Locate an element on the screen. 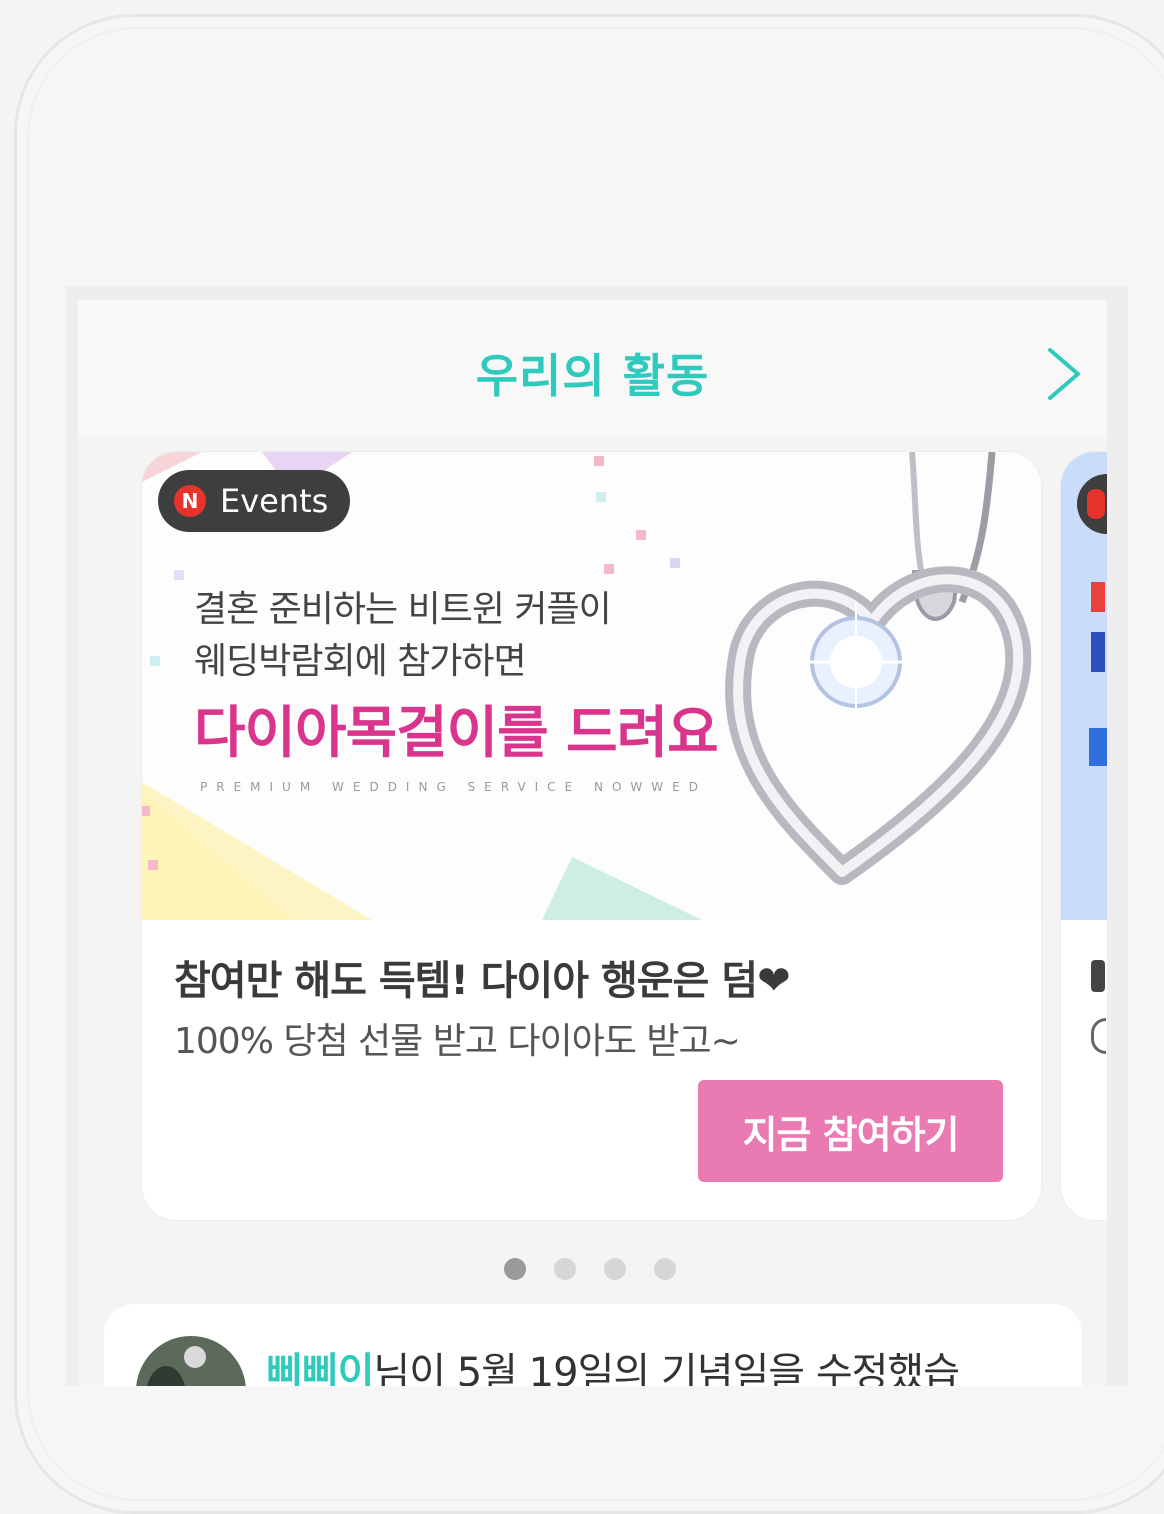 The image size is (1164, 1514). next-subtitle-fragment is located at coordinates (1098, 1036).